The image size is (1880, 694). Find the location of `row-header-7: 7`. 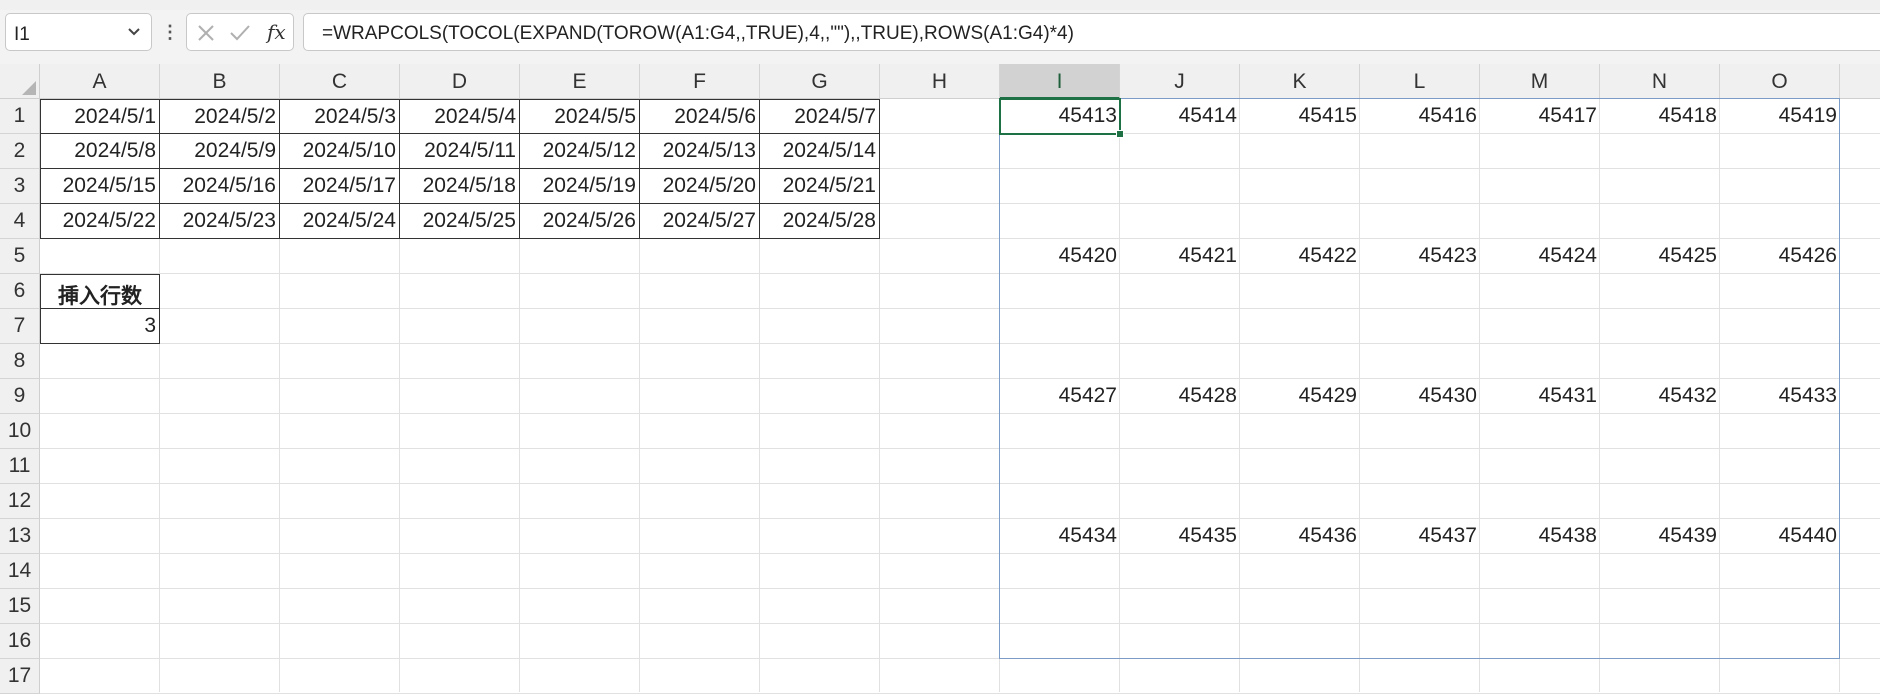

row-header-7: 7 is located at coordinates (20, 326).